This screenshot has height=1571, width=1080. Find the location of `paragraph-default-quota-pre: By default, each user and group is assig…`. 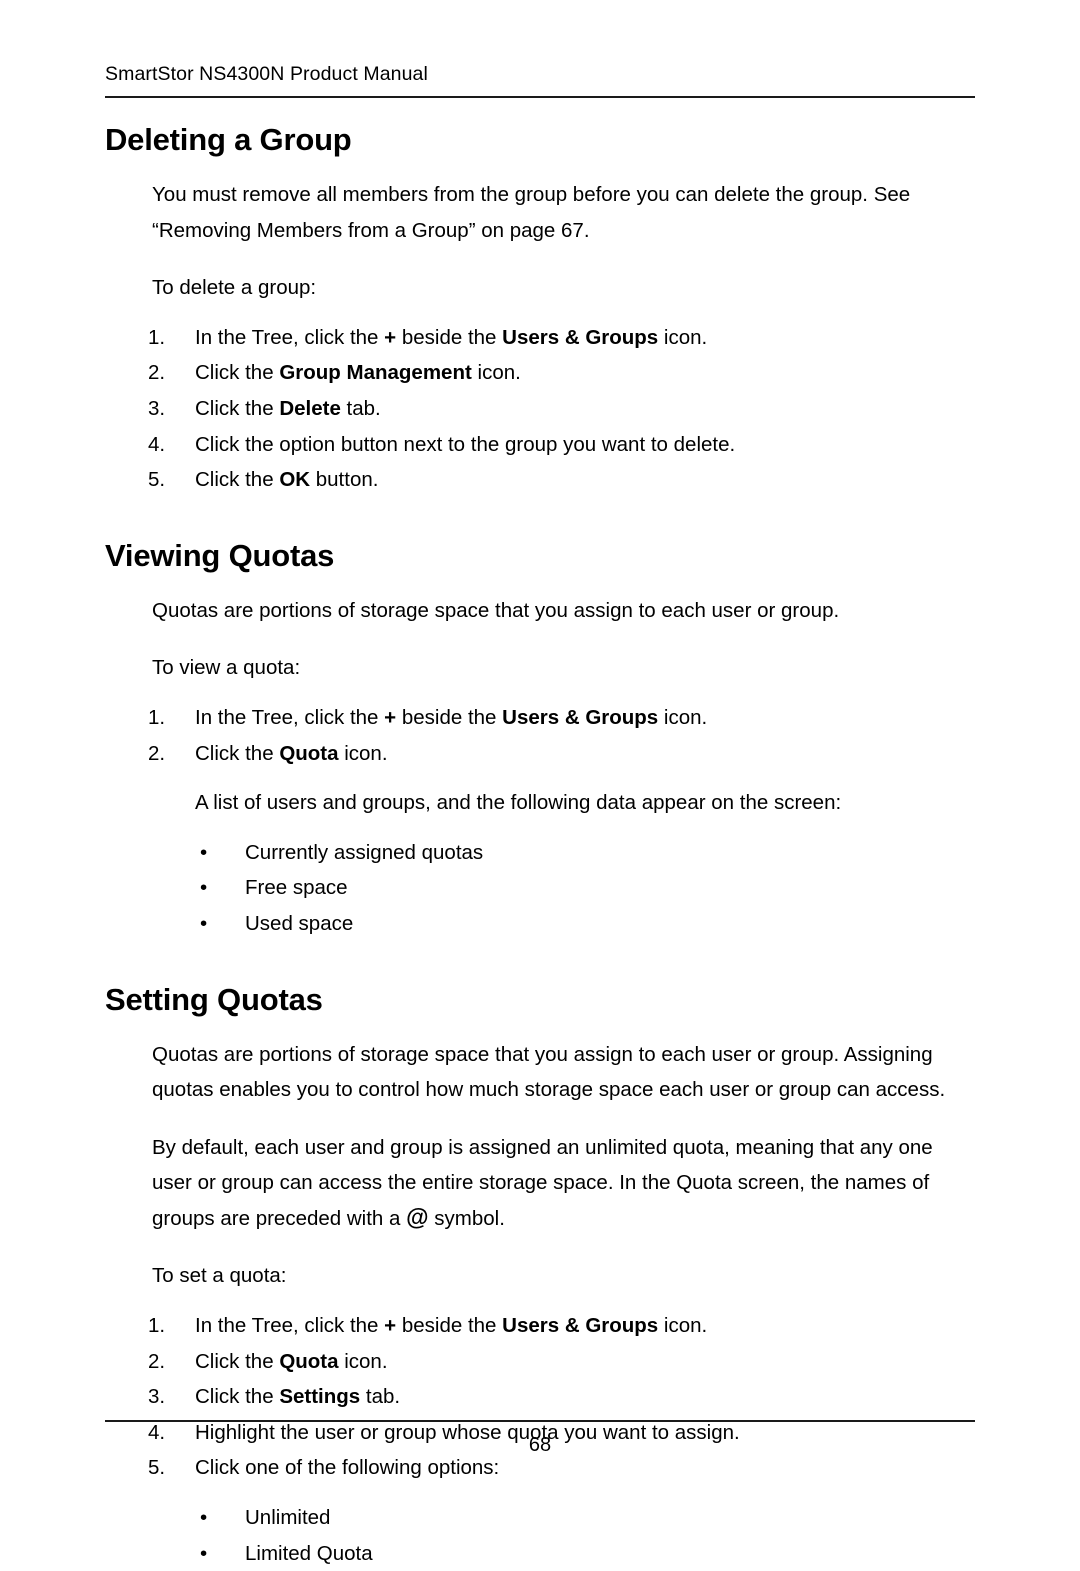

paragraph-default-quota-pre: By default, each user and group is assig… is located at coordinates (542, 1182).